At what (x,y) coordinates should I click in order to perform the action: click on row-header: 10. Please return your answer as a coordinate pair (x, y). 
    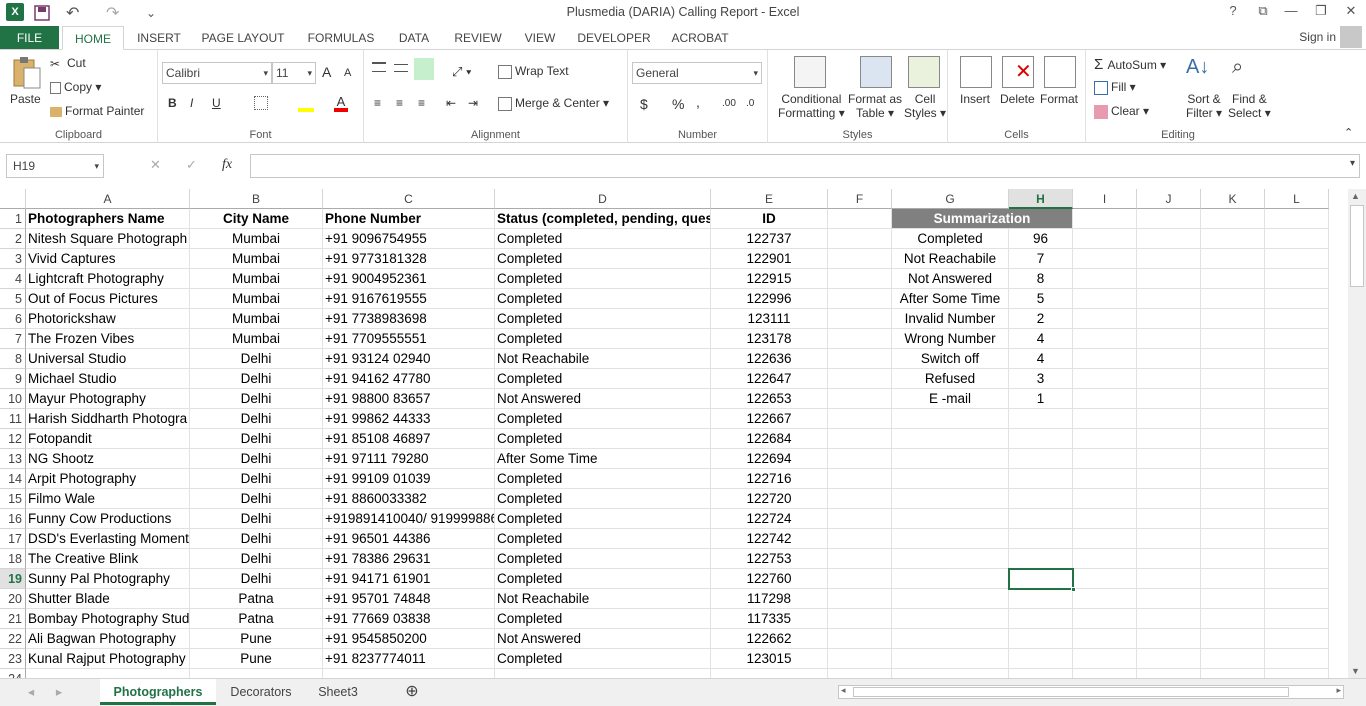
    Looking at the image, I should click on (13, 399).